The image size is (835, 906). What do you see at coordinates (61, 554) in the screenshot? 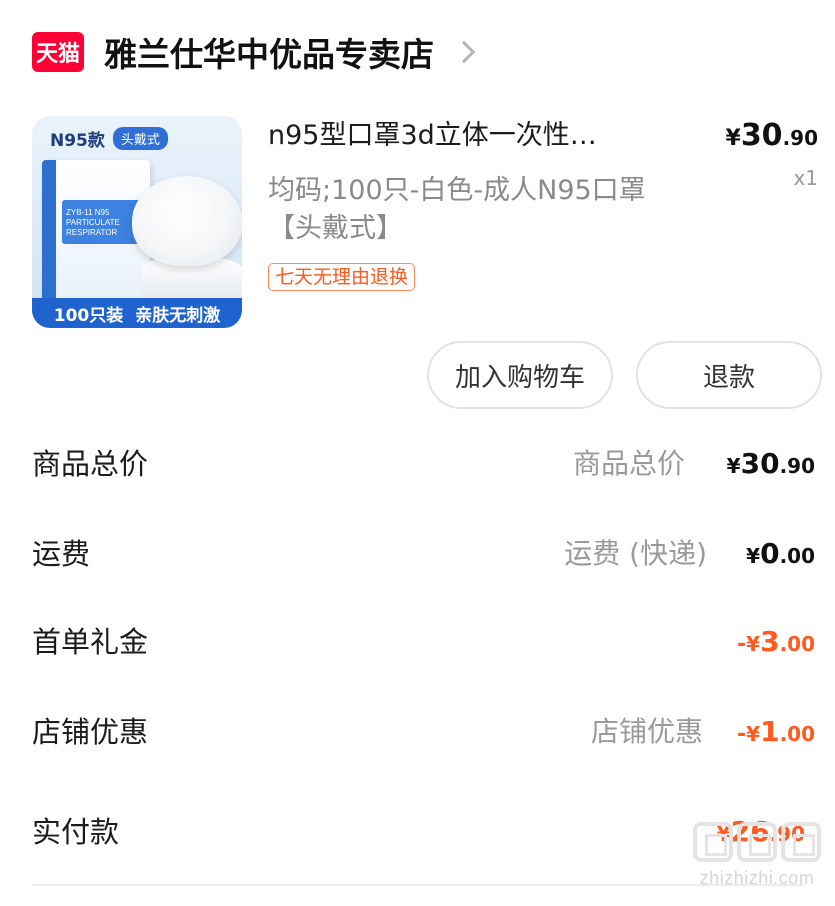
I see `shipping-label: 运费` at bounding box center [61, 554].